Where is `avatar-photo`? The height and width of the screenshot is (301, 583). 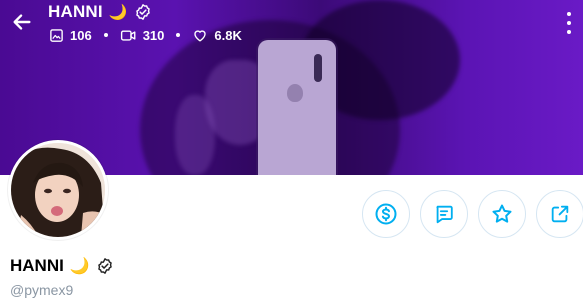 avatar-photo is located at coordinates (58, 190).